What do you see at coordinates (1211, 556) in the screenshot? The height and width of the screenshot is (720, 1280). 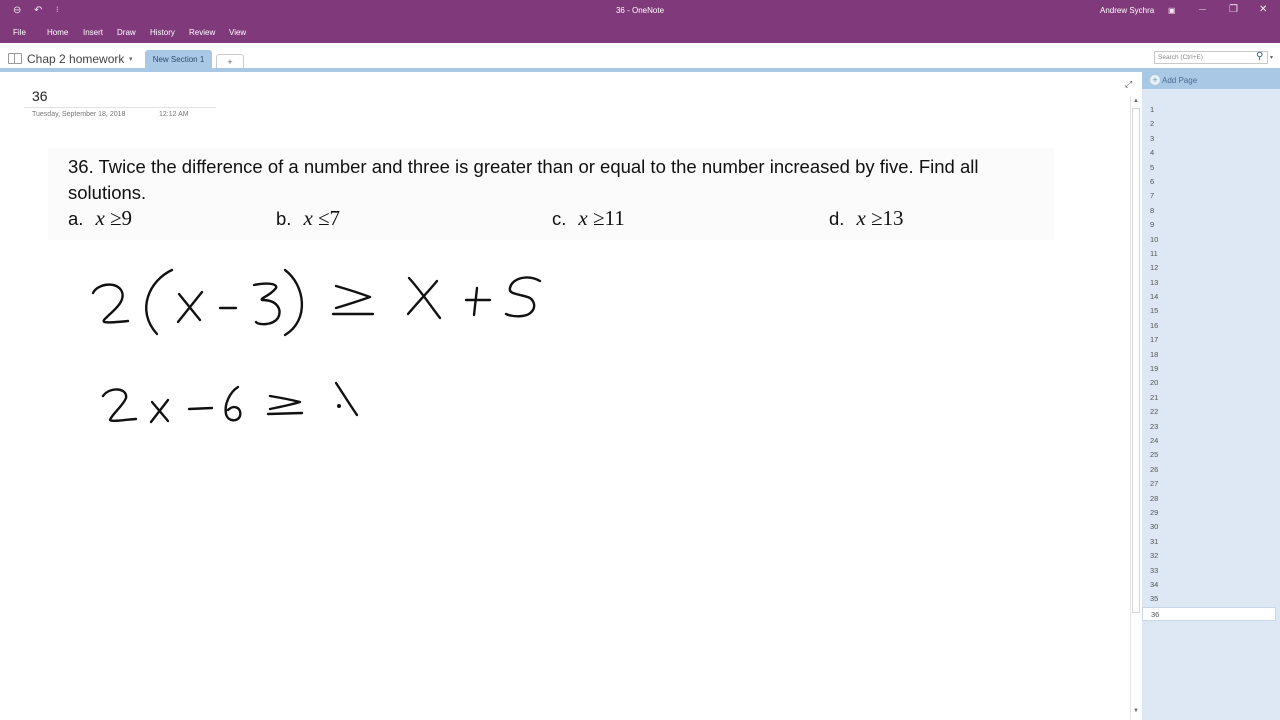 I see `page-list-item: 32` at bounding box center [1211, 556].